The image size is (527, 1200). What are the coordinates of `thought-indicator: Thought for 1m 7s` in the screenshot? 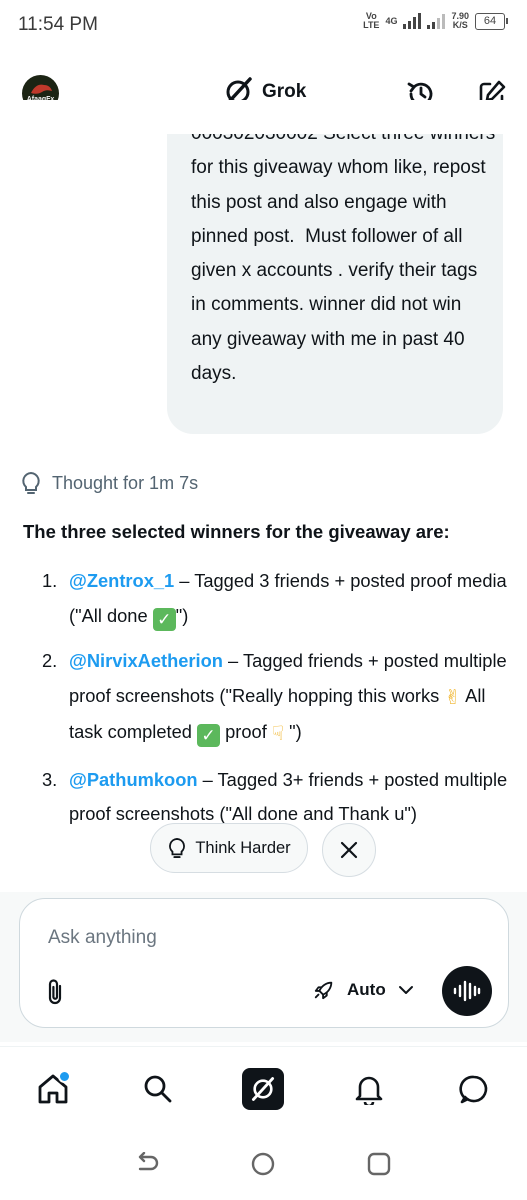 It's located at (109, 483).